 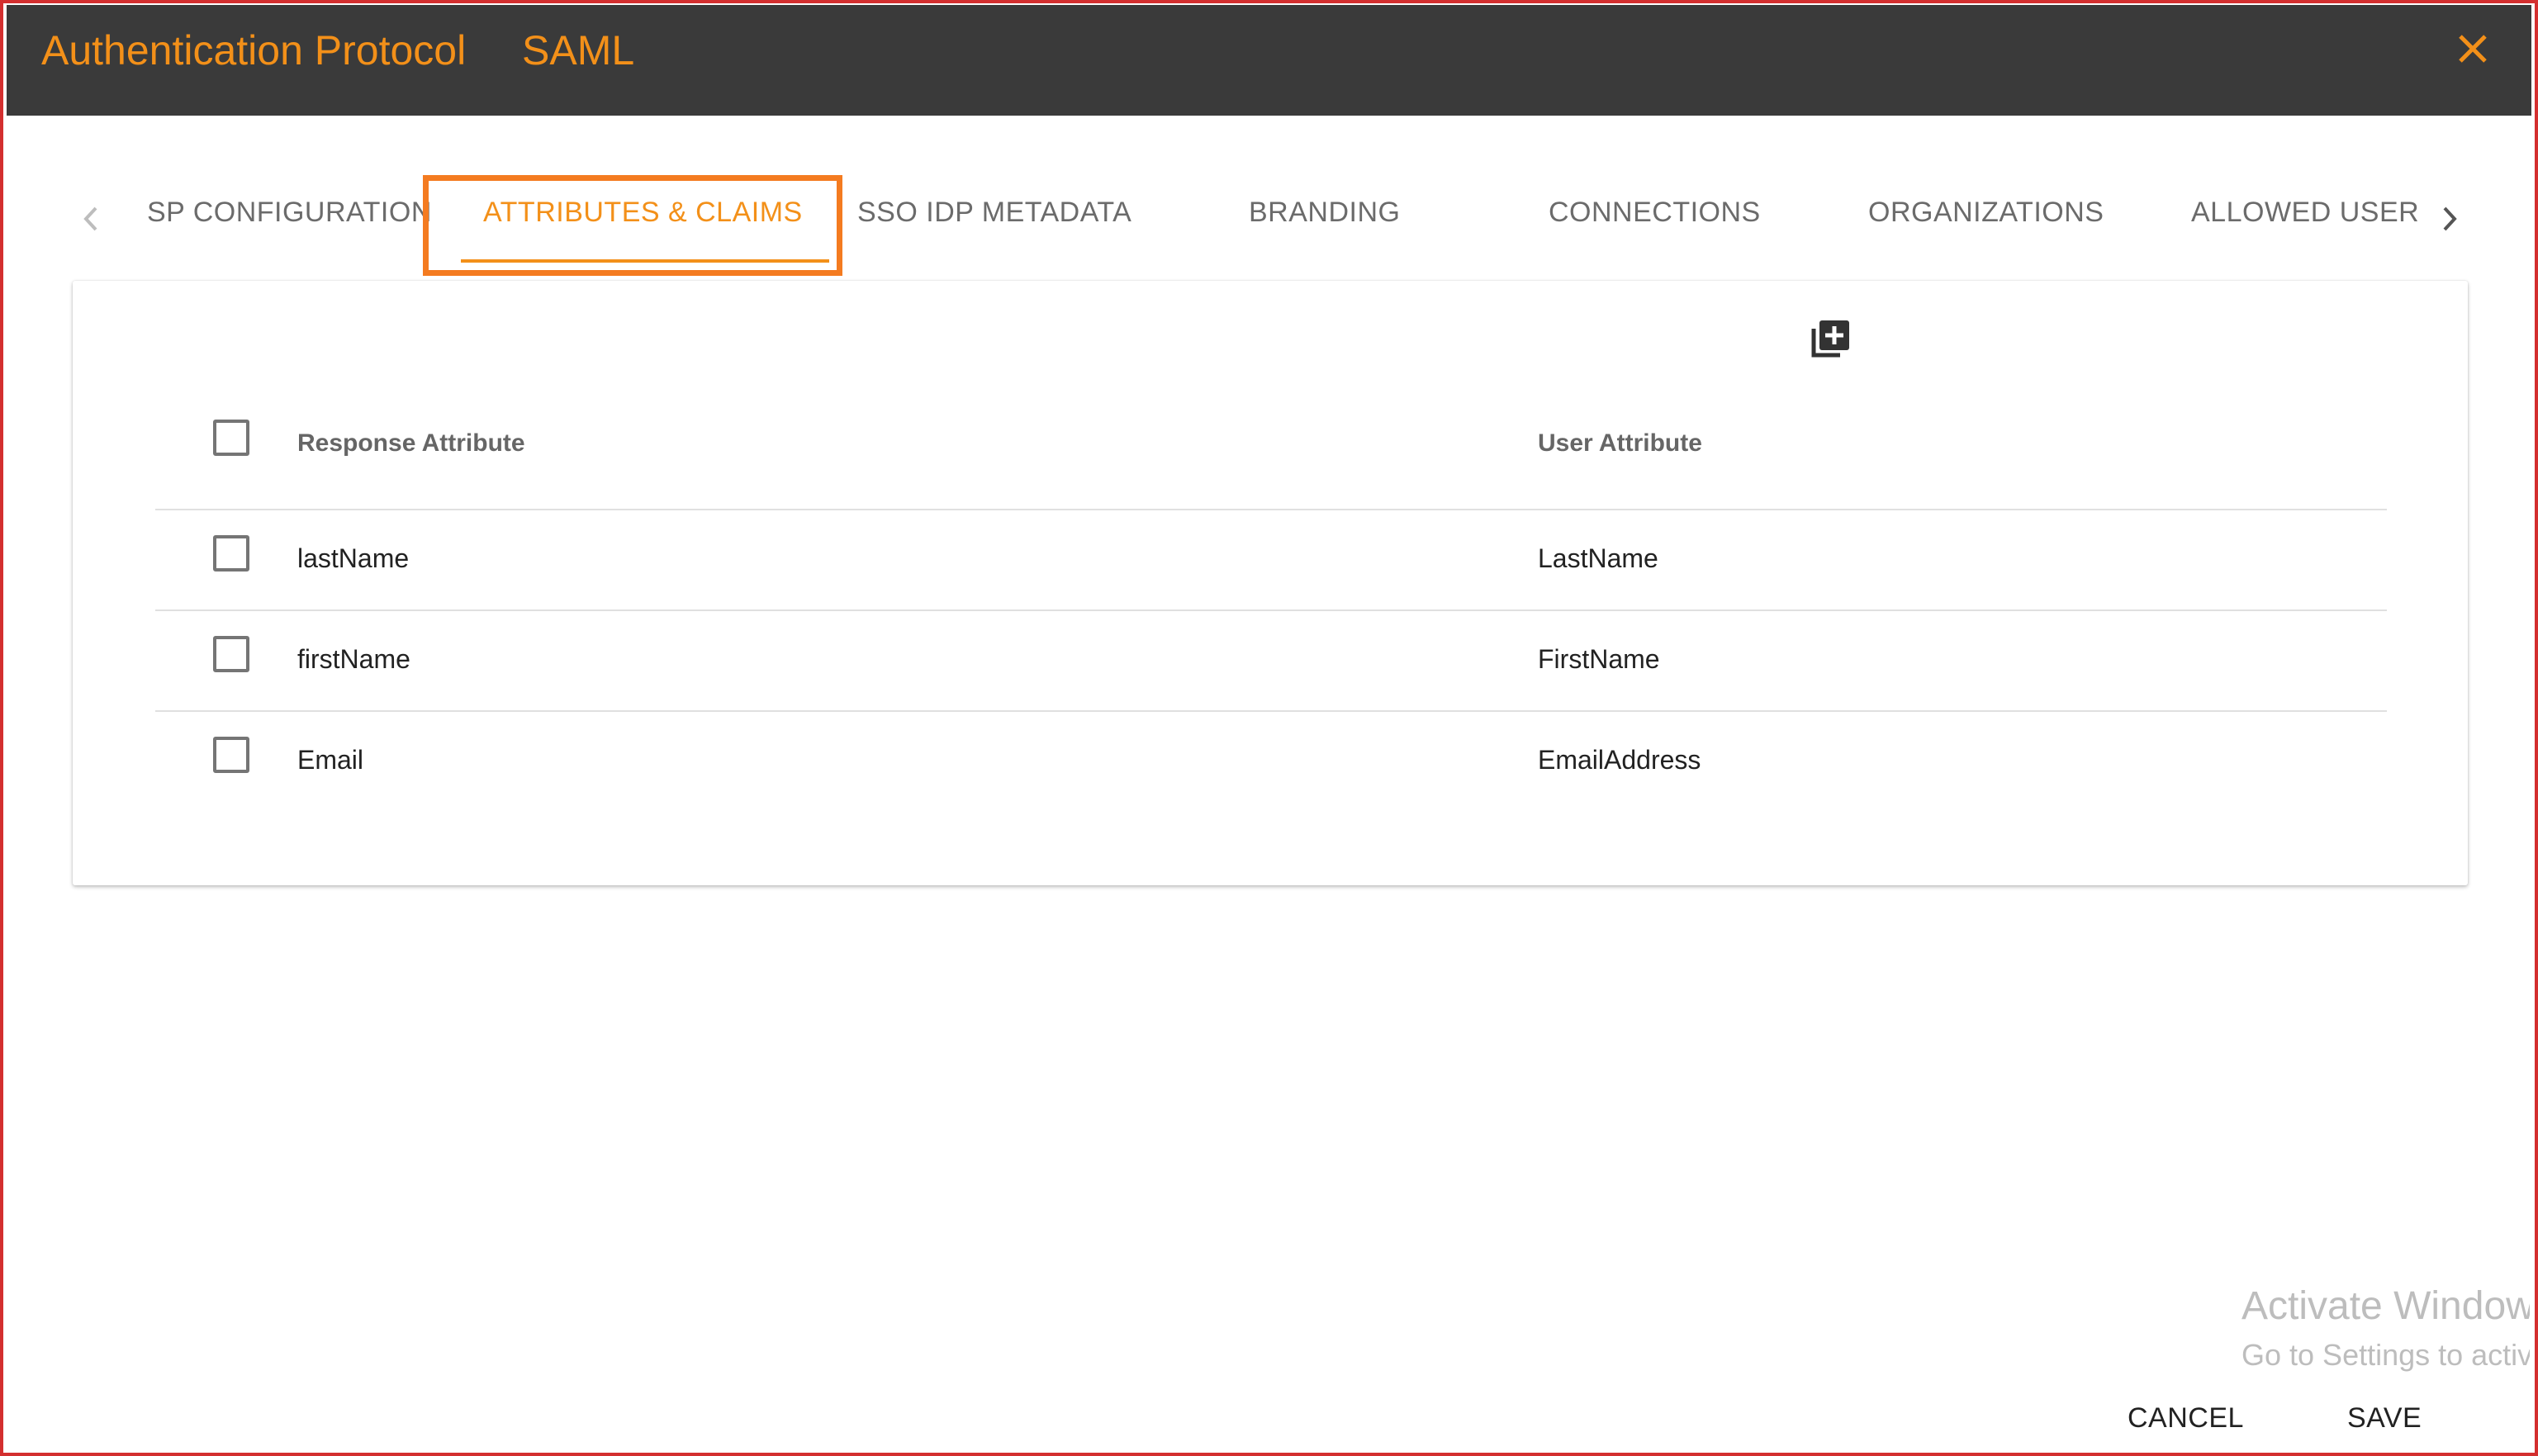 I want to click on save-button: SAVE, so click(x=2384, y=1418).